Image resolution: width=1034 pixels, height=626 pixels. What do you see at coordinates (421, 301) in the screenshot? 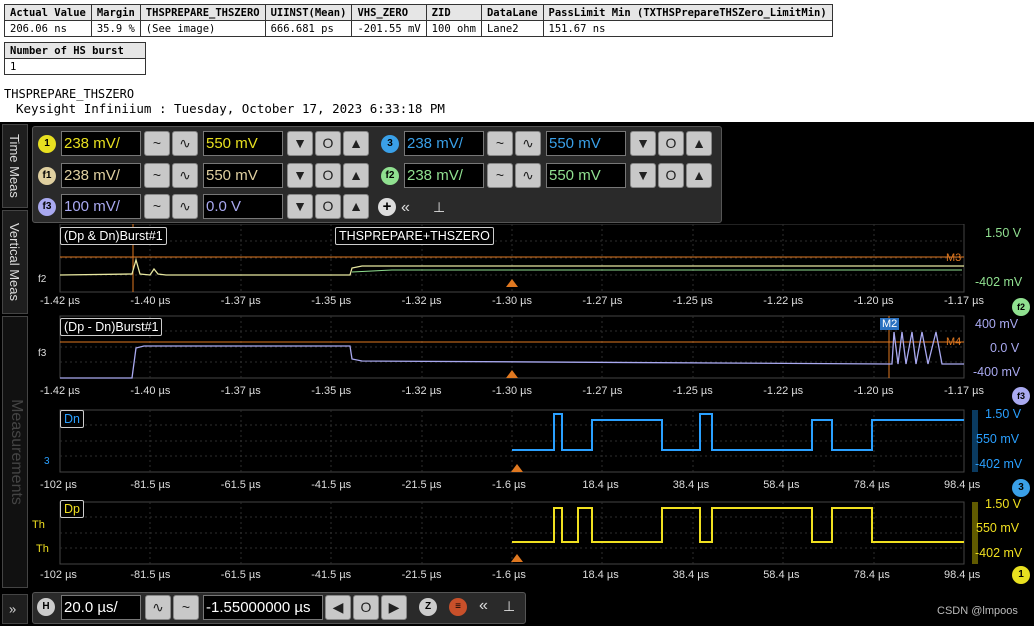
I see `tick-label: -1.32 µs` at bounding box center [421, 301].